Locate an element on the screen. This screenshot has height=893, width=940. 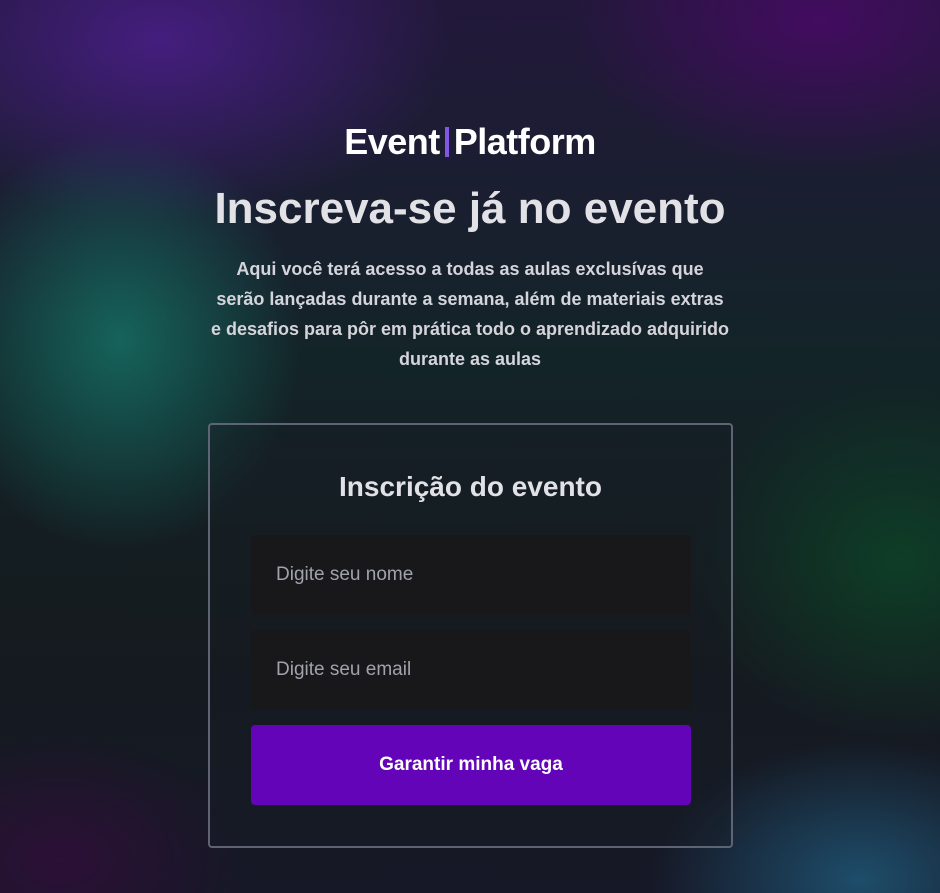
logo-separator is located at coordinates (446, 142).